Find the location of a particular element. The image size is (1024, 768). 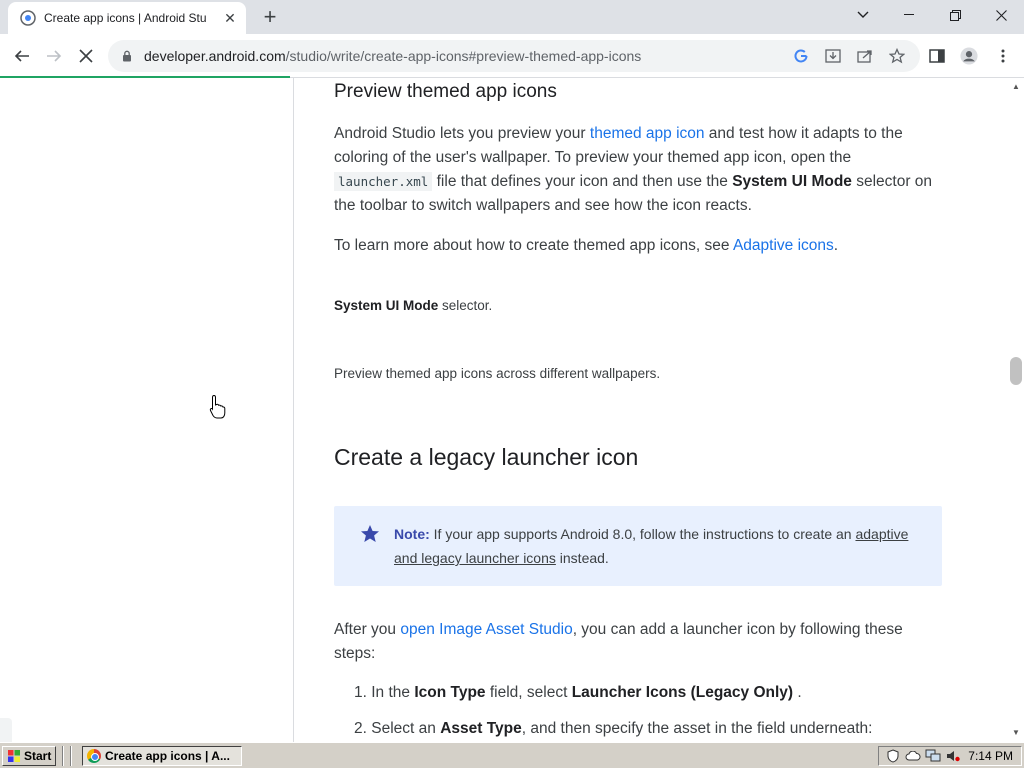

tab-create-app-icons: Create app icons | Android Stu ✕ is located at coordinates (127, 18).